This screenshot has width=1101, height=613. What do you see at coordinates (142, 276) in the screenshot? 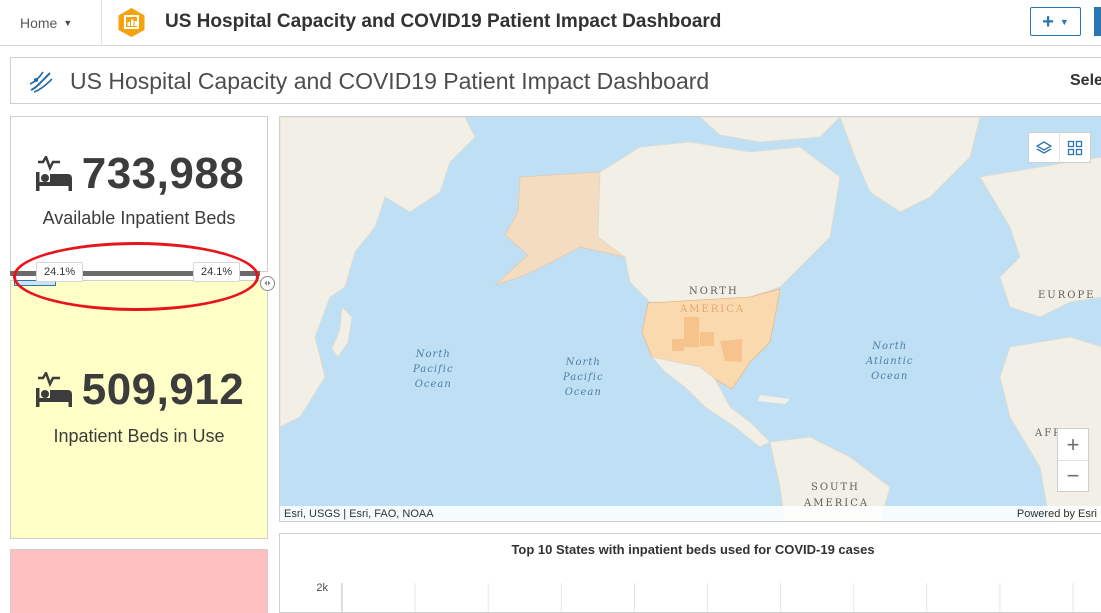
I see `panel-resize-splitter: 24.1% 24.1%` at bounding box center [142, 276].